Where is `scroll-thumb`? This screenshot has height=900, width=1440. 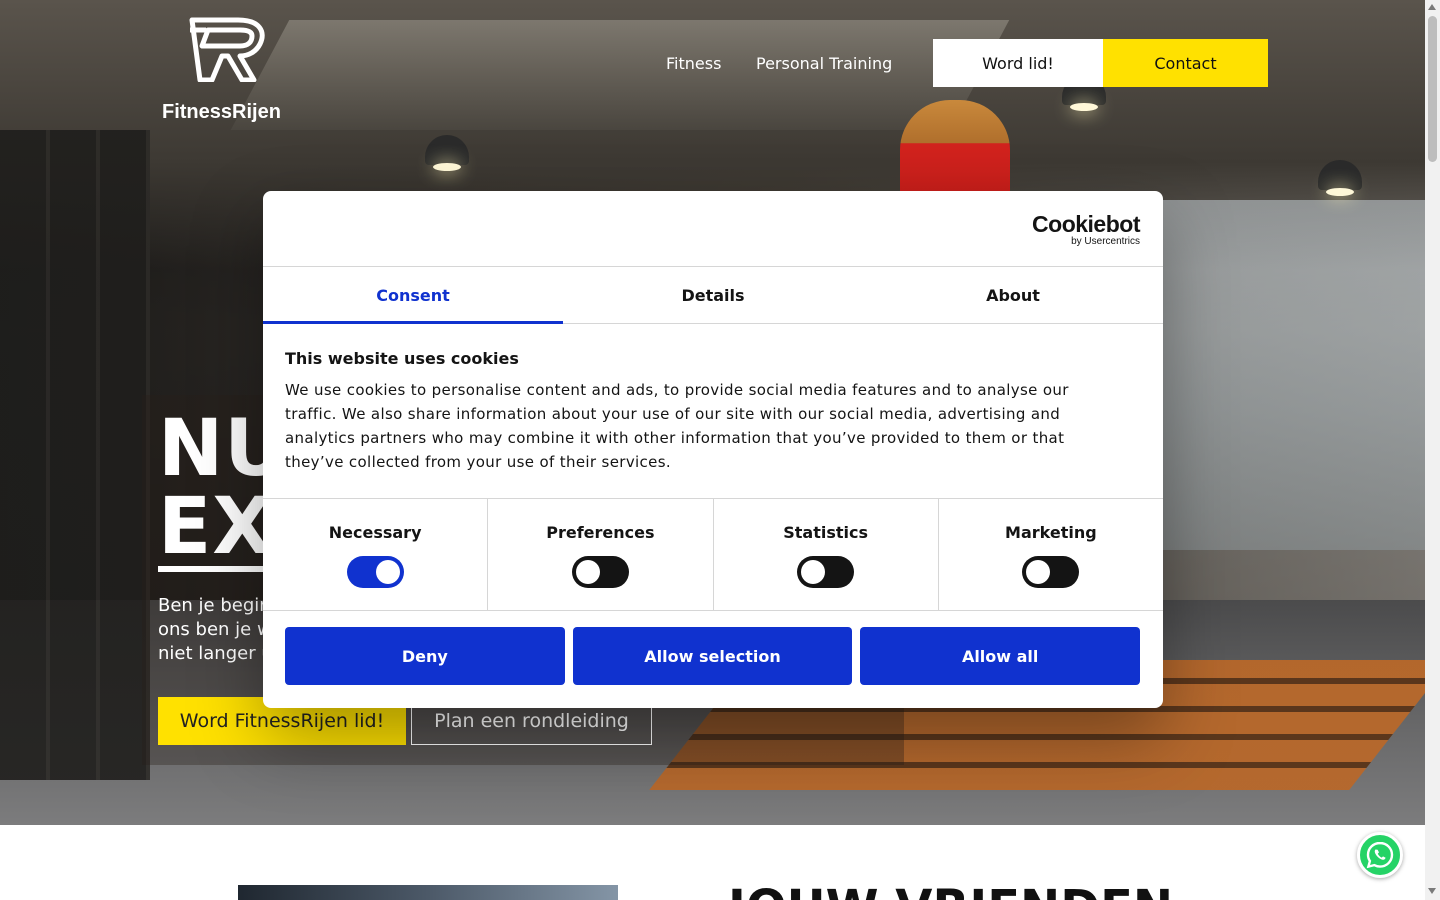
scroll-thumb is located at coordinates (1432, 89).